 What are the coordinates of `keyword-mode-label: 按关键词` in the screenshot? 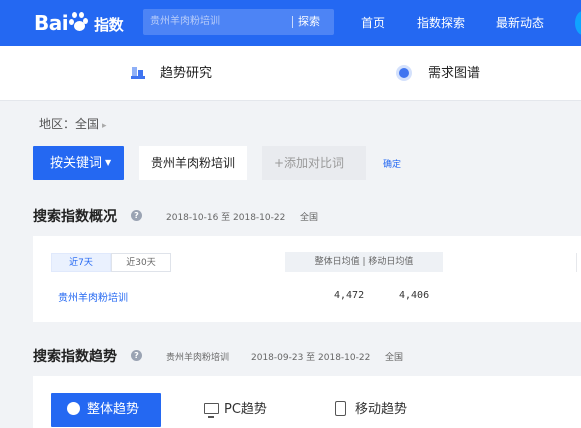 It's located at (76, 163).